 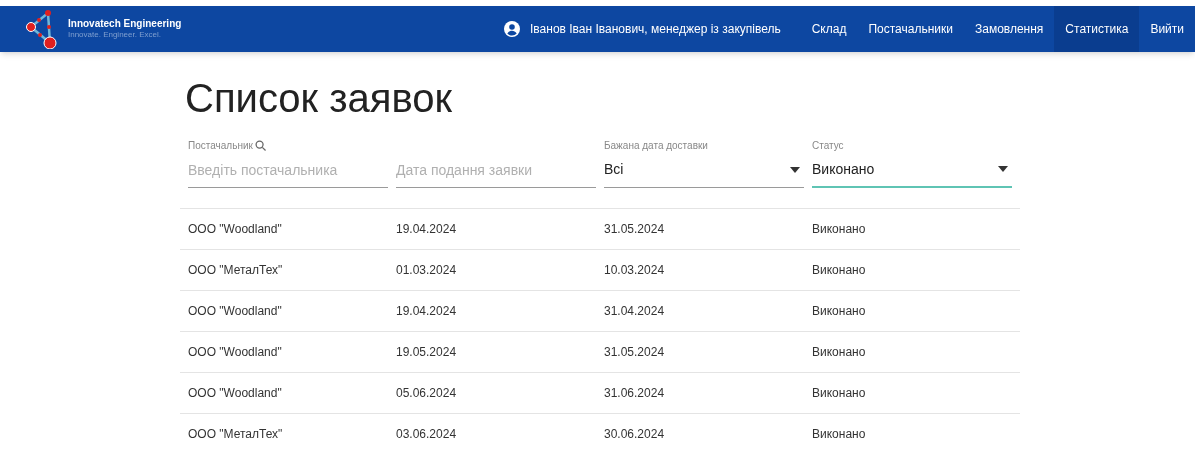 What do you see at coordinates (512, 29) in the screenshot?
I see `user-icon` at bounding box center [512, 29].